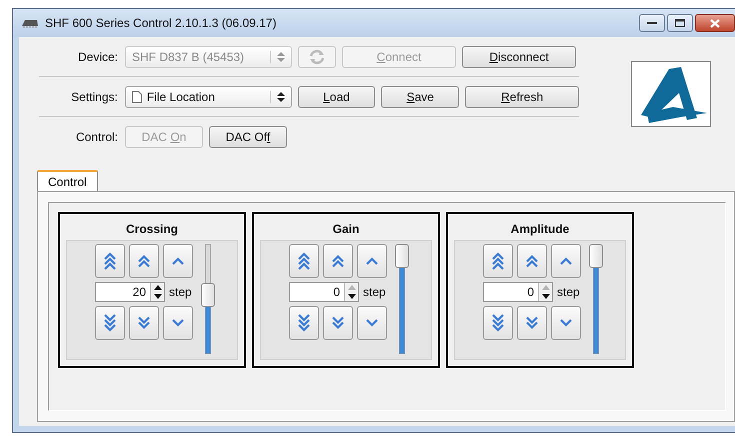  What do you see at coordinates (97, 57) in the screenshot?
I see `row-label: Device:` at bounding box center [97, 57].